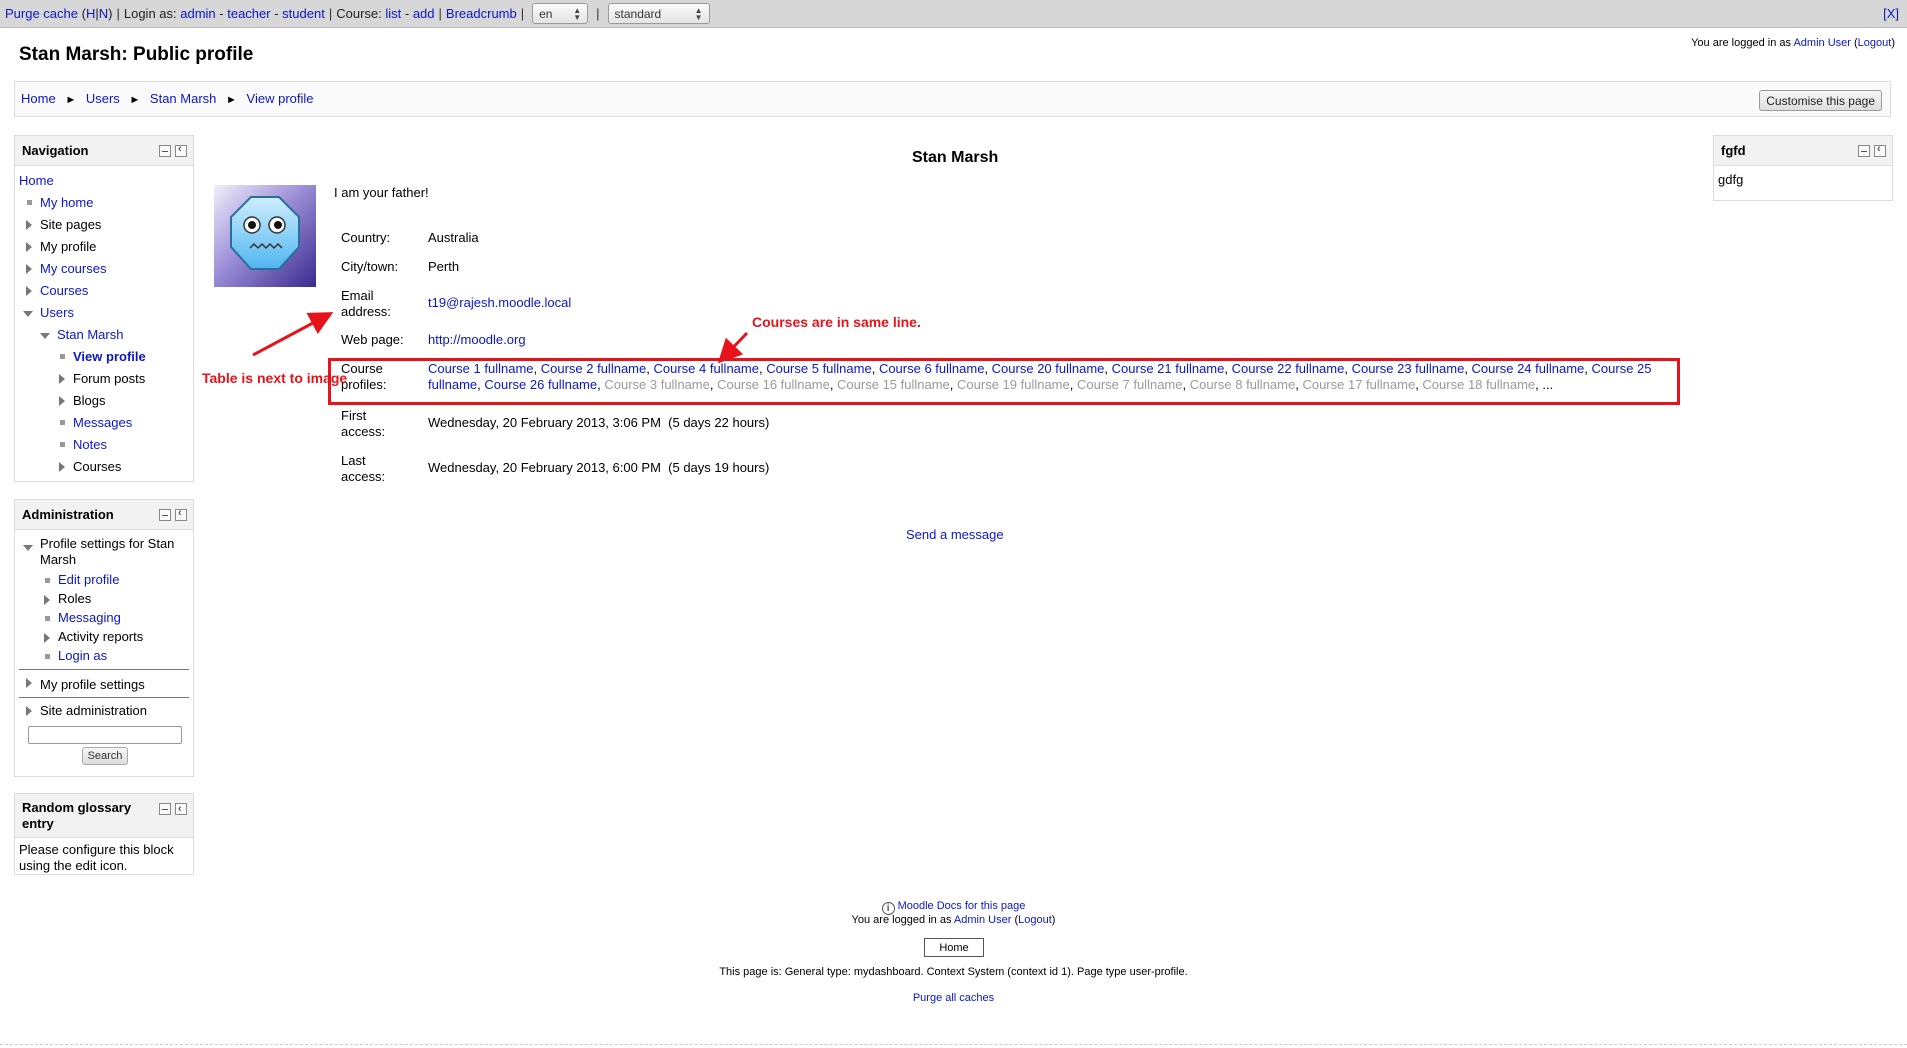 The image size is (1907, 1048). What do you see at coordinates (698, 13) in the screenshot?
I see `select-arrows-icon: ▲ ▼` at bounding box center [698, 13].